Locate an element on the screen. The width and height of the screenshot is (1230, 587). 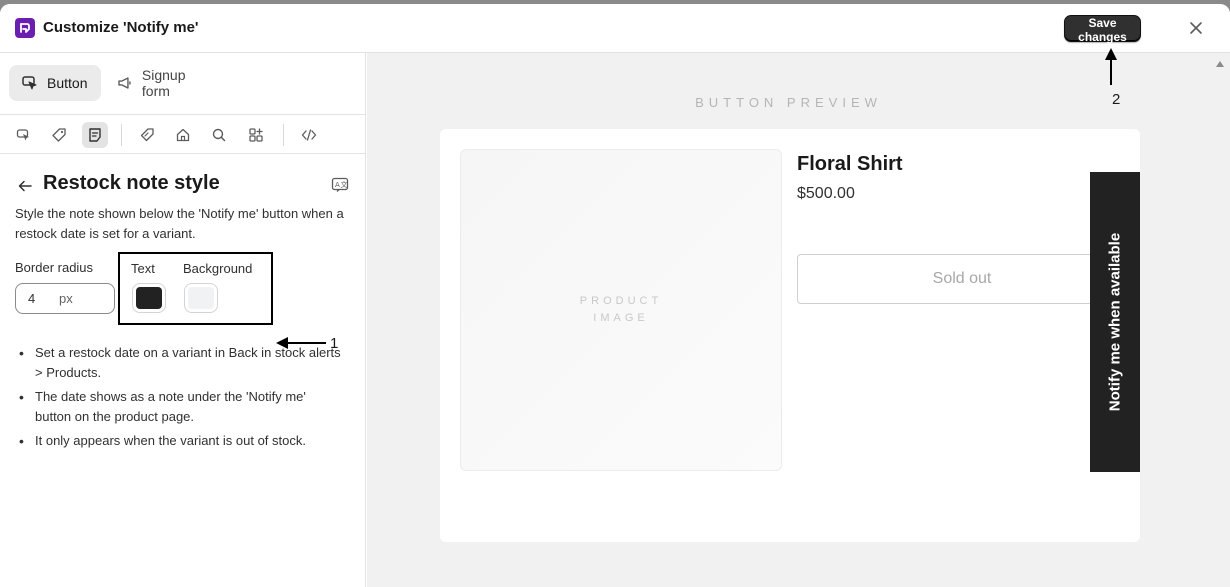
home-icon is located at coordinates (183, 135).